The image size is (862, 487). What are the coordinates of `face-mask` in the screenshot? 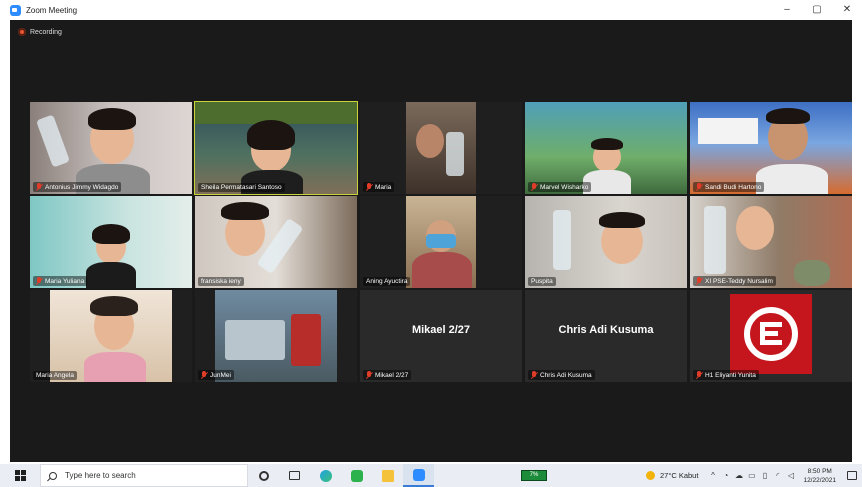 It's located at (441, 241).